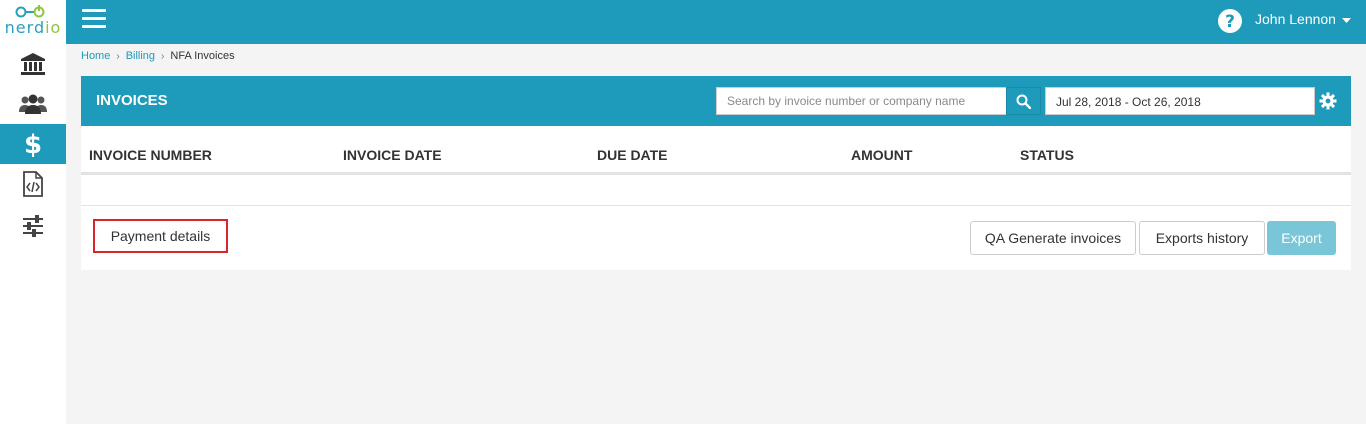 This screenshot has width=1366, height=424. What do you see at coordinates (881, 155) in the screenshot?
I see `column-amount: AMOUNT` at bounding box center [881, 155].